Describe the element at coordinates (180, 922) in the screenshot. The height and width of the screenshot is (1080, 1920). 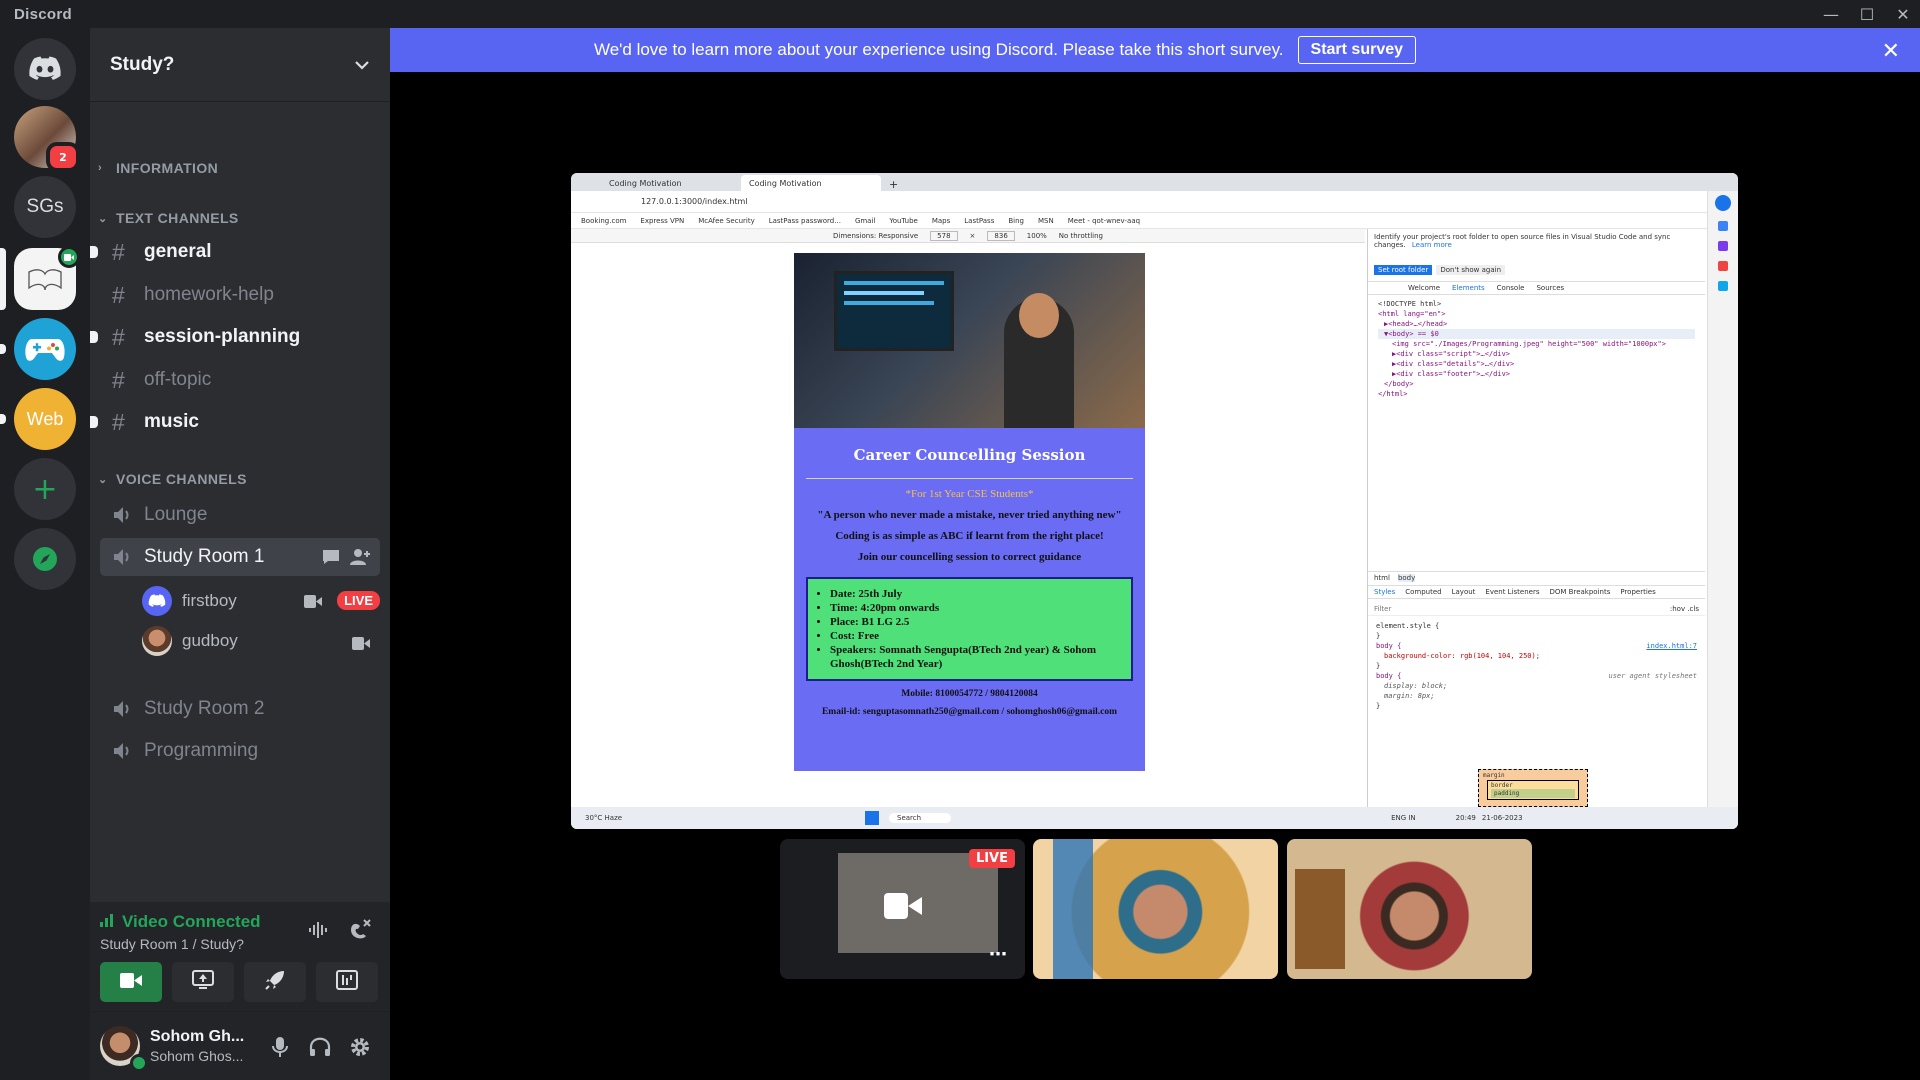
I see `voice-status: Video Connected` at that location.